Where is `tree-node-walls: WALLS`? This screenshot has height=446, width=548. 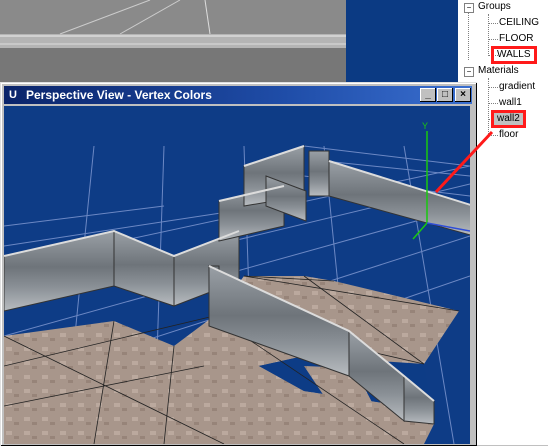 tree-node-walls: WALLS is located at coordinates (514, 55).